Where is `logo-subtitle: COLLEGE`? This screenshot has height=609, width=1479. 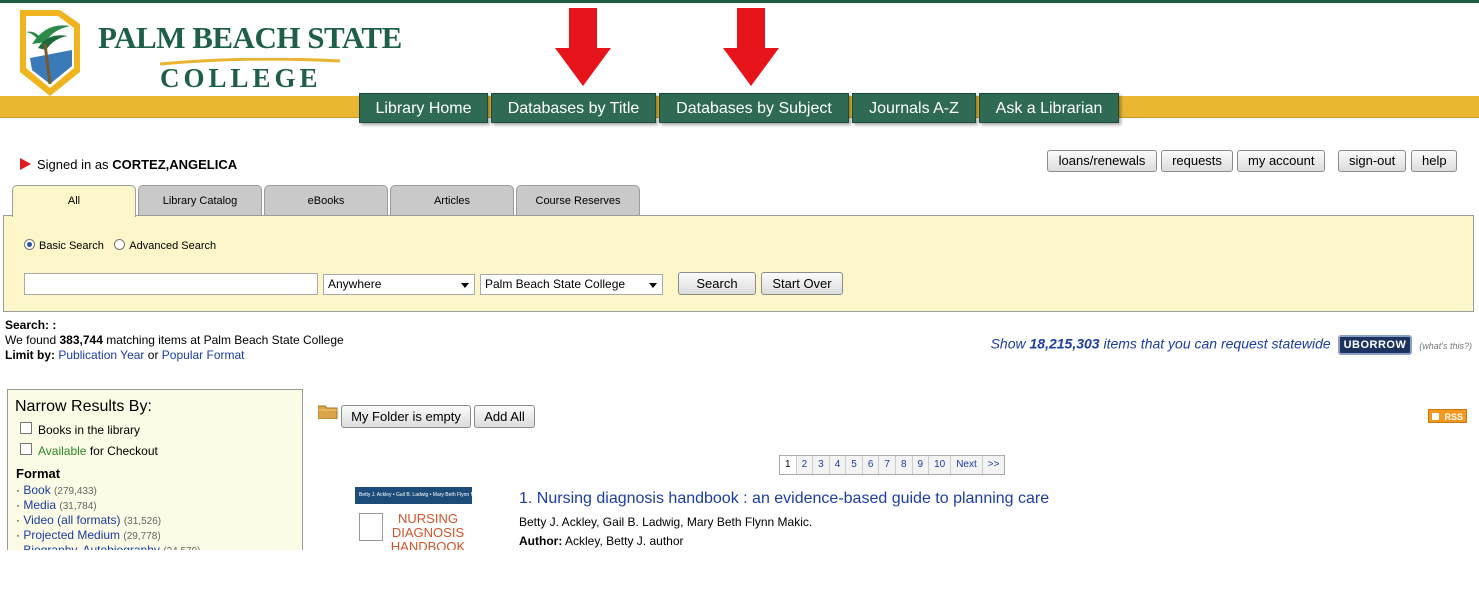 logo-subtitle: COLLEGE is located at coordinates (241, 78).